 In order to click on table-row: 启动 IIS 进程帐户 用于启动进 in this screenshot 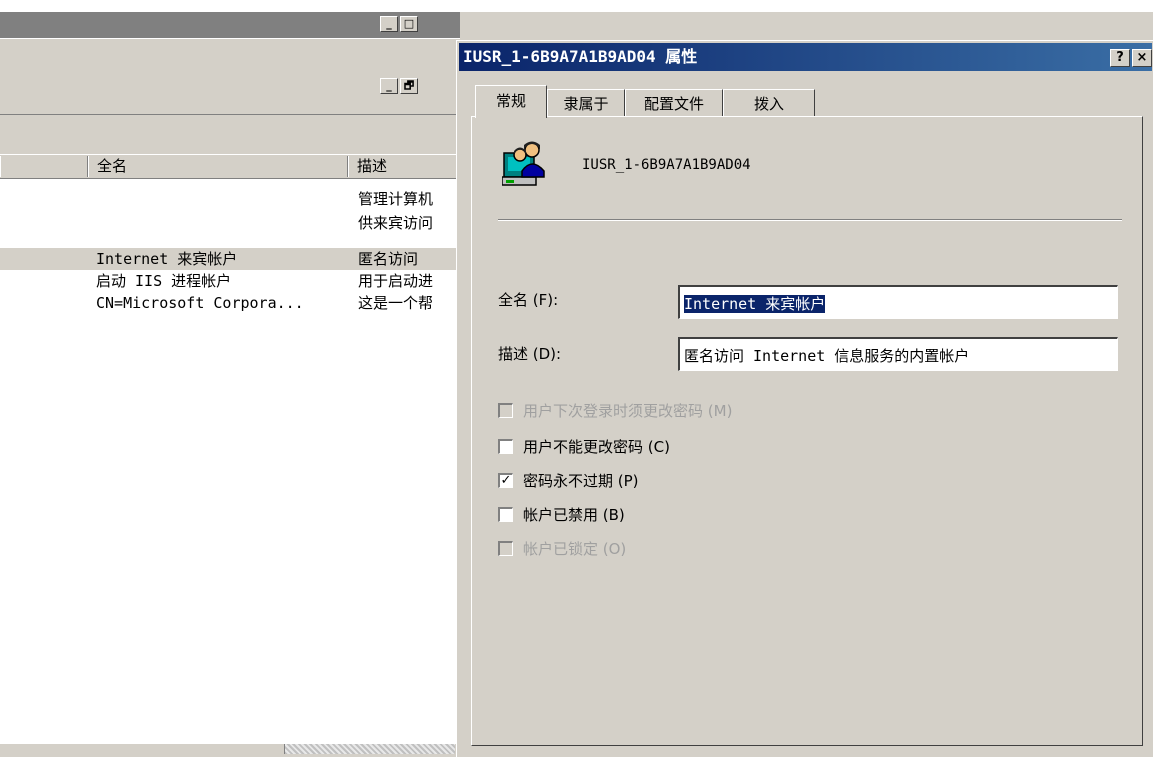, I will do `click(229, 281)`.